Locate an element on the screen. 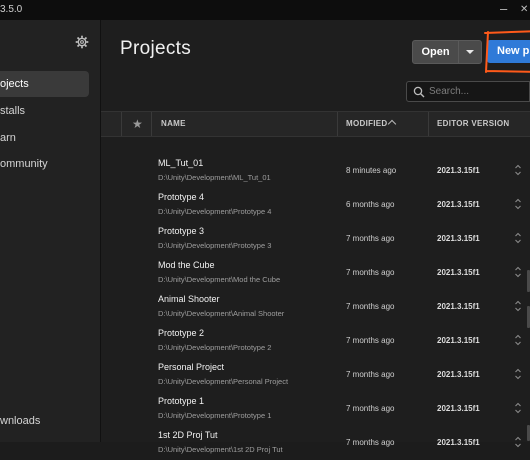 This screenshot has height=460, width=530. minimize-button: – is located at coordinates (503, 8).